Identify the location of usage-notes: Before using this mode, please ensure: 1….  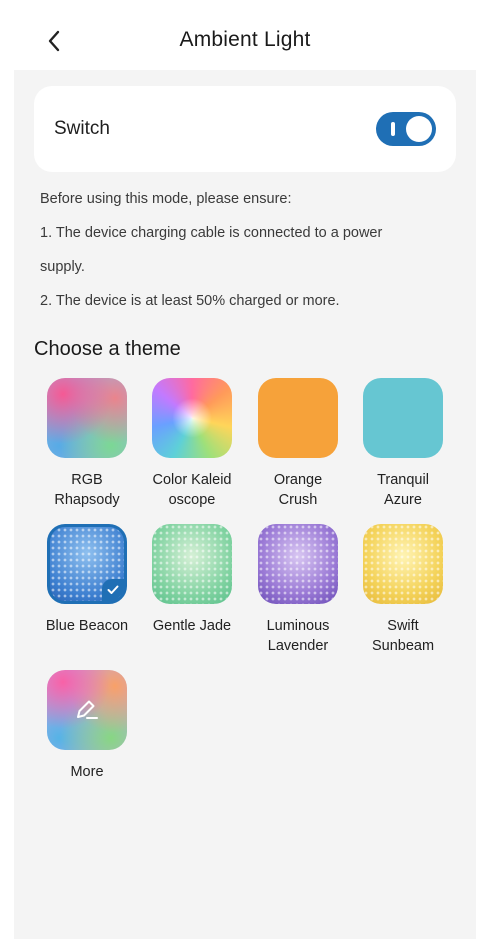
(245, 250).